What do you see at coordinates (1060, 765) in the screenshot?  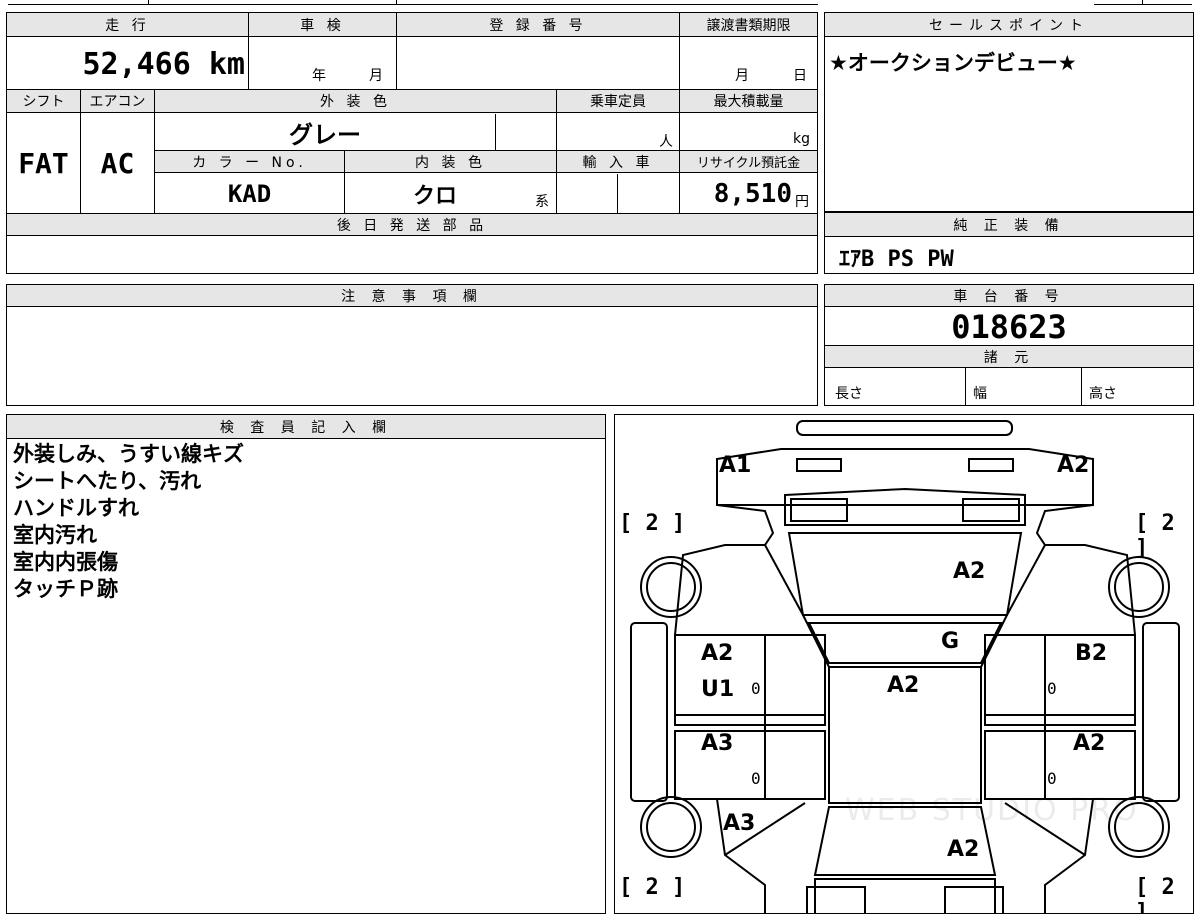 I see `rear-right-door-shape` at bounding box center [1060, 765].